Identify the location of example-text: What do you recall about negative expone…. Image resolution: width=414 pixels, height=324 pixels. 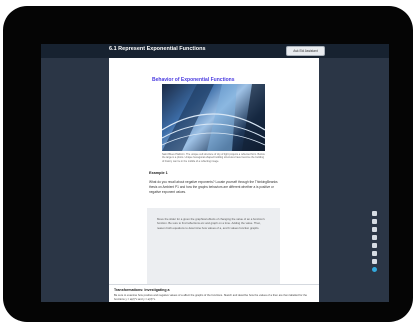
(213, 187).